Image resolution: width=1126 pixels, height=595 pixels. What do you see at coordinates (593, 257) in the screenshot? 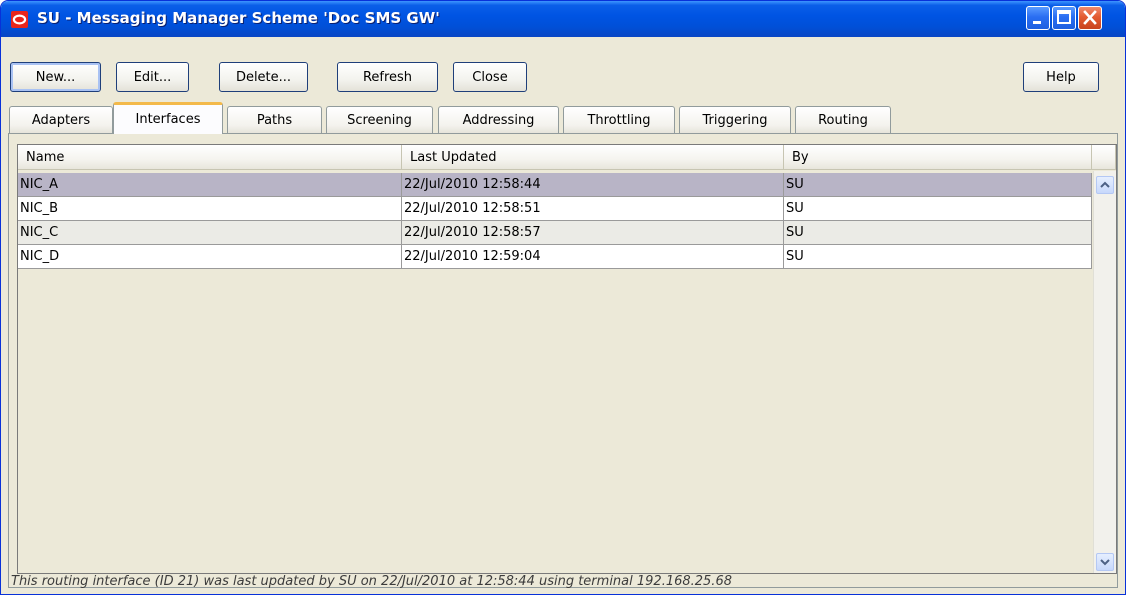
I see `cell-last-updated: 22/Jul/2010 12:59:04` at bounding box center [593, 257].